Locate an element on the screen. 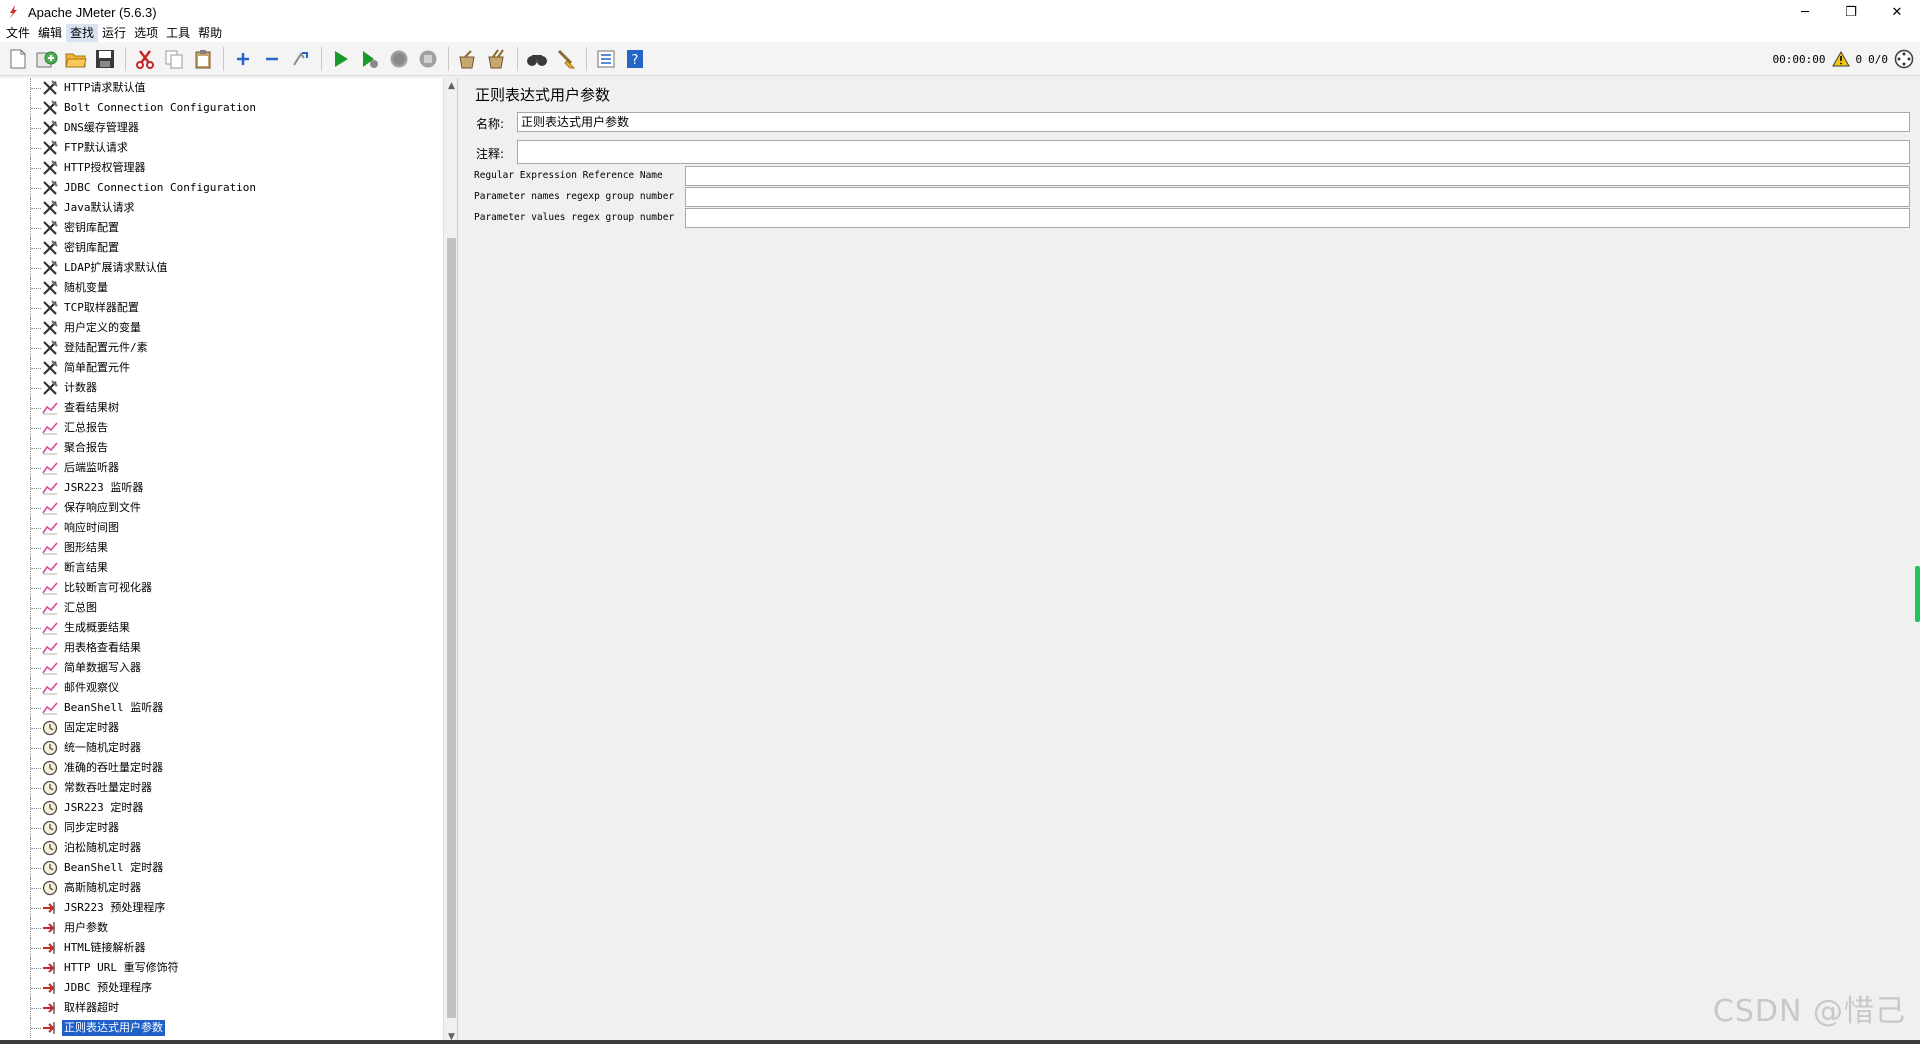 The width and height of the screenshot is (1920, 1044). collapse-all-button is located at coordinates (272, 59).